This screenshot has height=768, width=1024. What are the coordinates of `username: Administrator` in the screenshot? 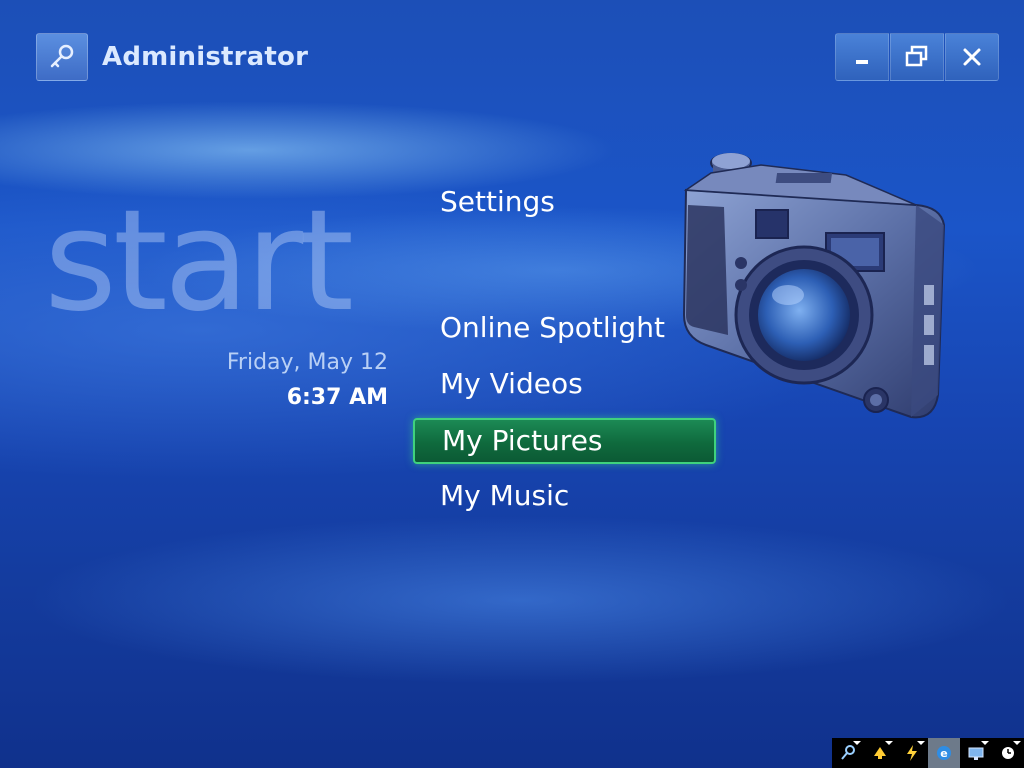 It's located at (205, 57).